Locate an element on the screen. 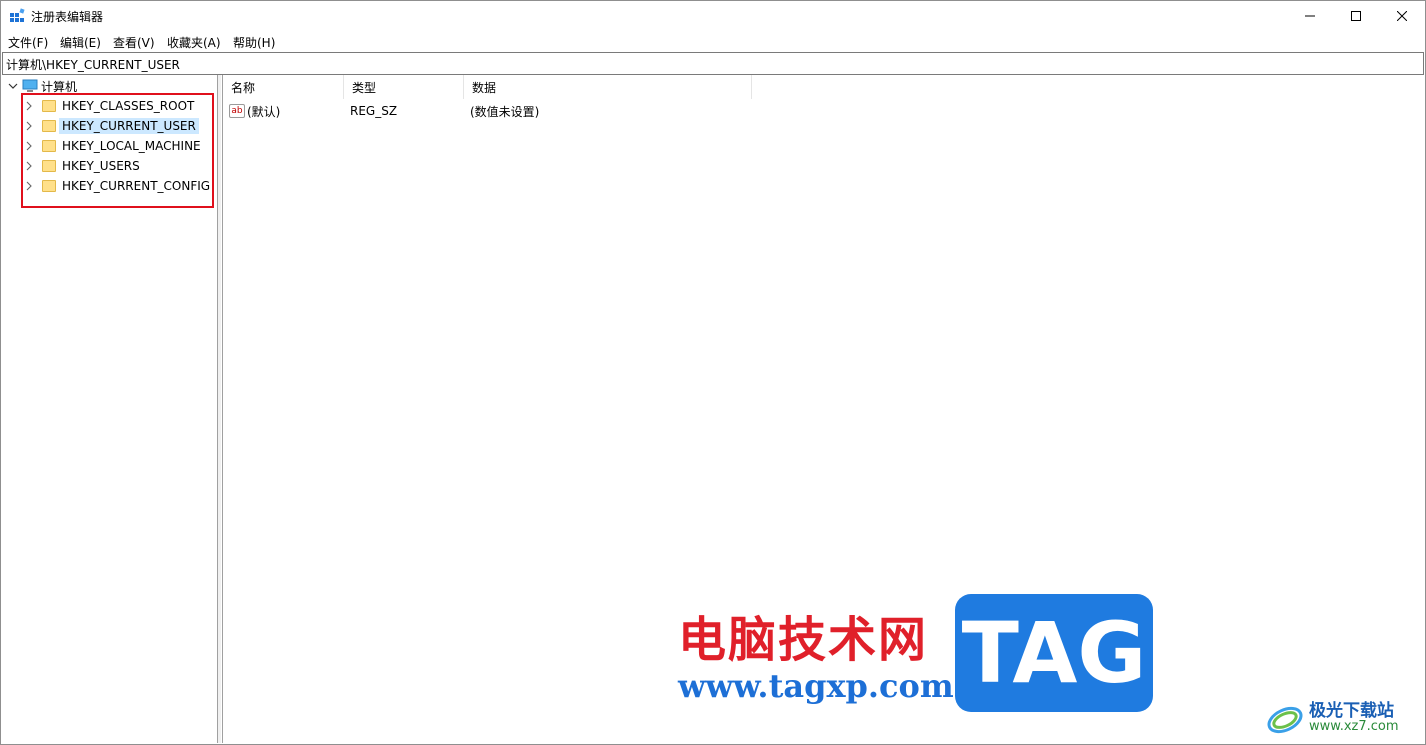 The height and width of the screenshot is (745, 1426). column-header-name: 名称 is located at coordinates (283, 87).